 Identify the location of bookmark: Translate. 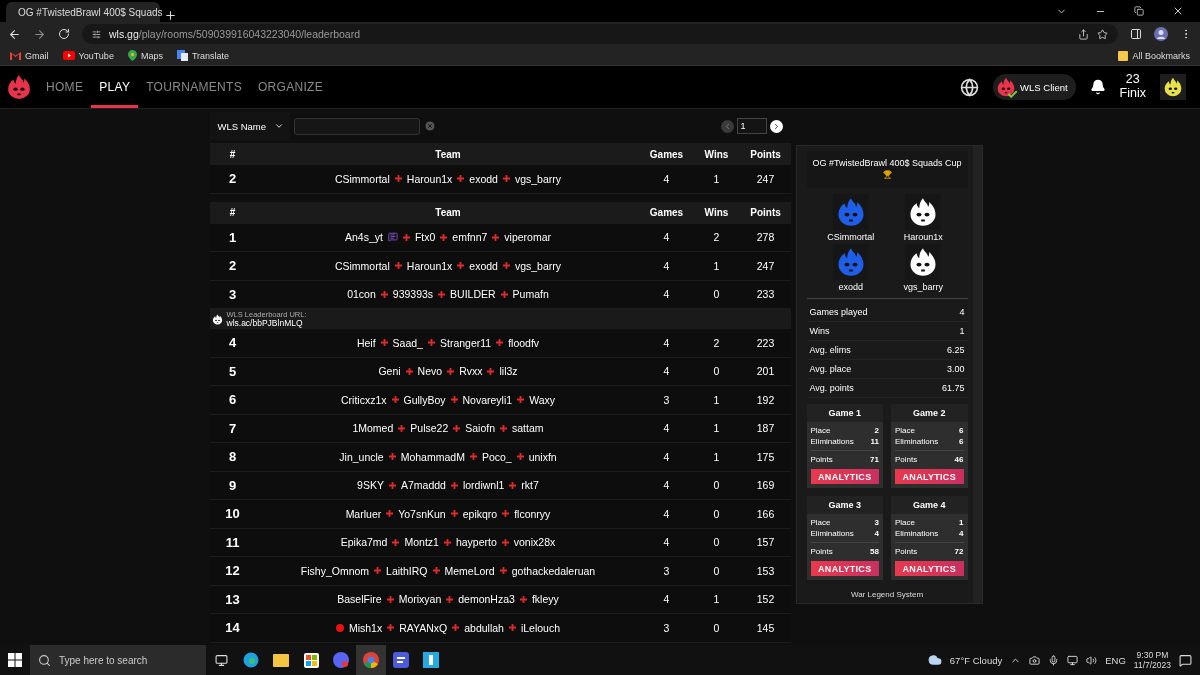
(203, 55).